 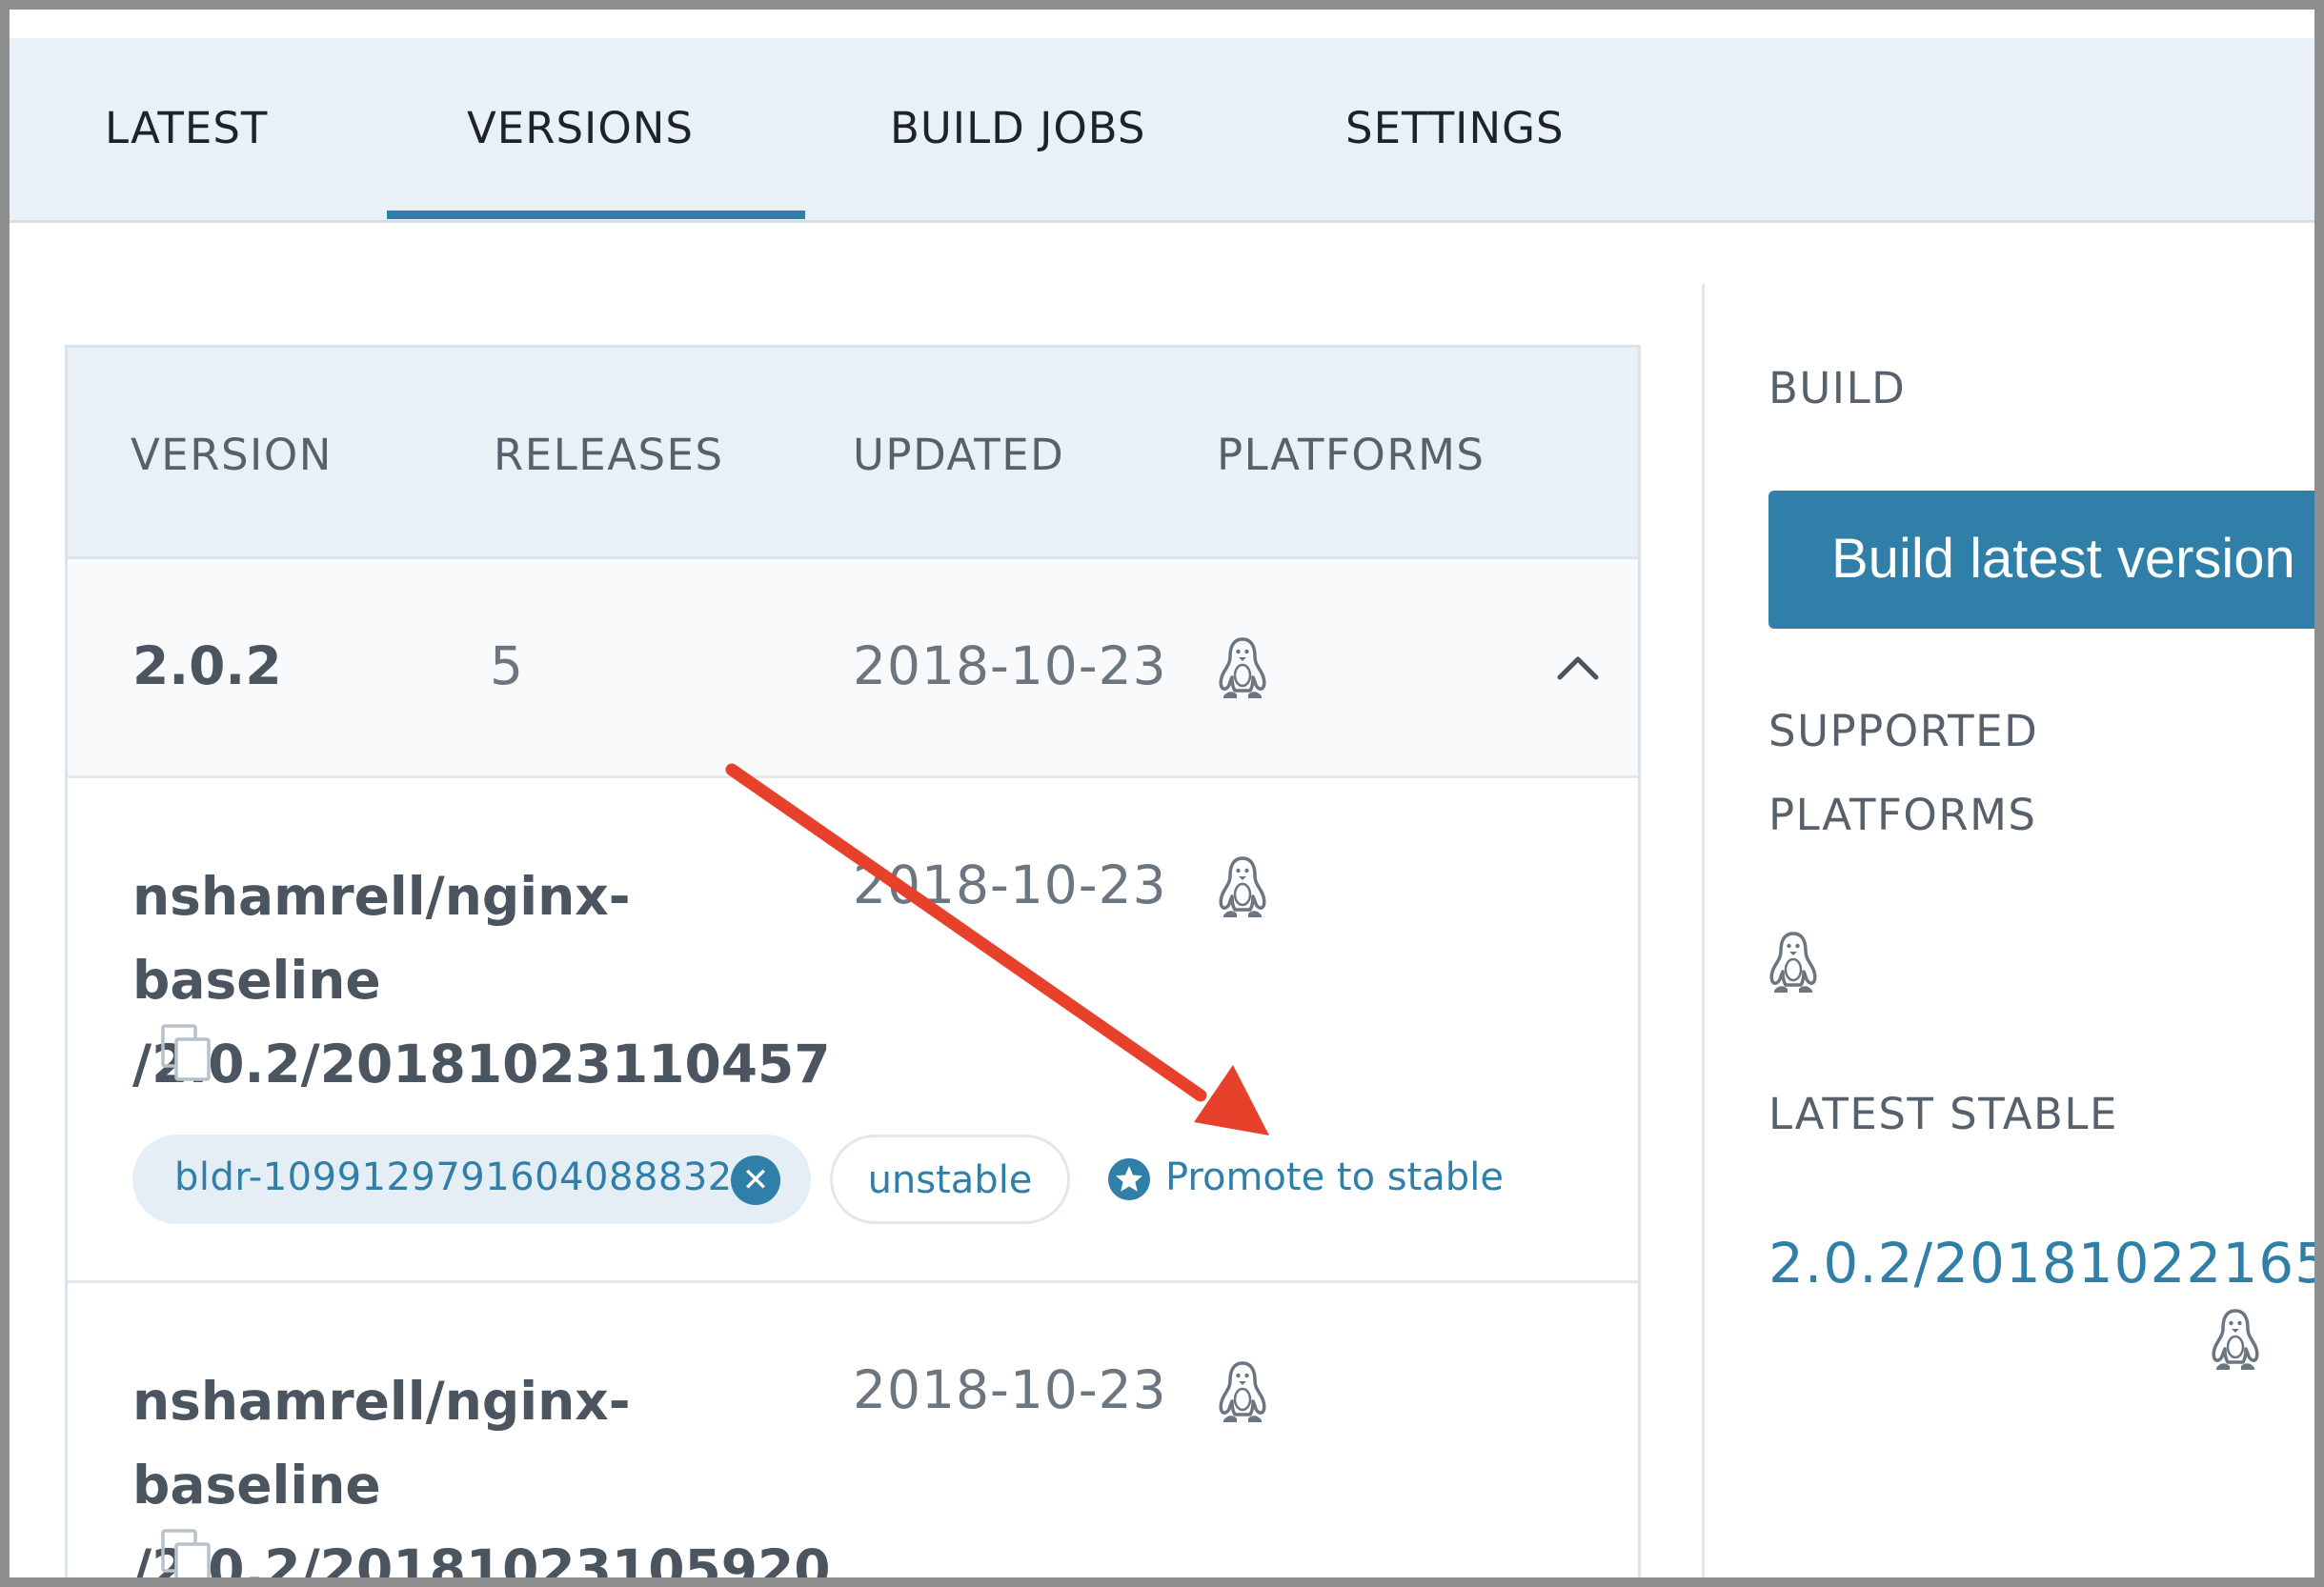 What do you see at coordinates (1704, 931) in the screenshot?
I see `sidebar-divider` at bounding box center [1704, 931].